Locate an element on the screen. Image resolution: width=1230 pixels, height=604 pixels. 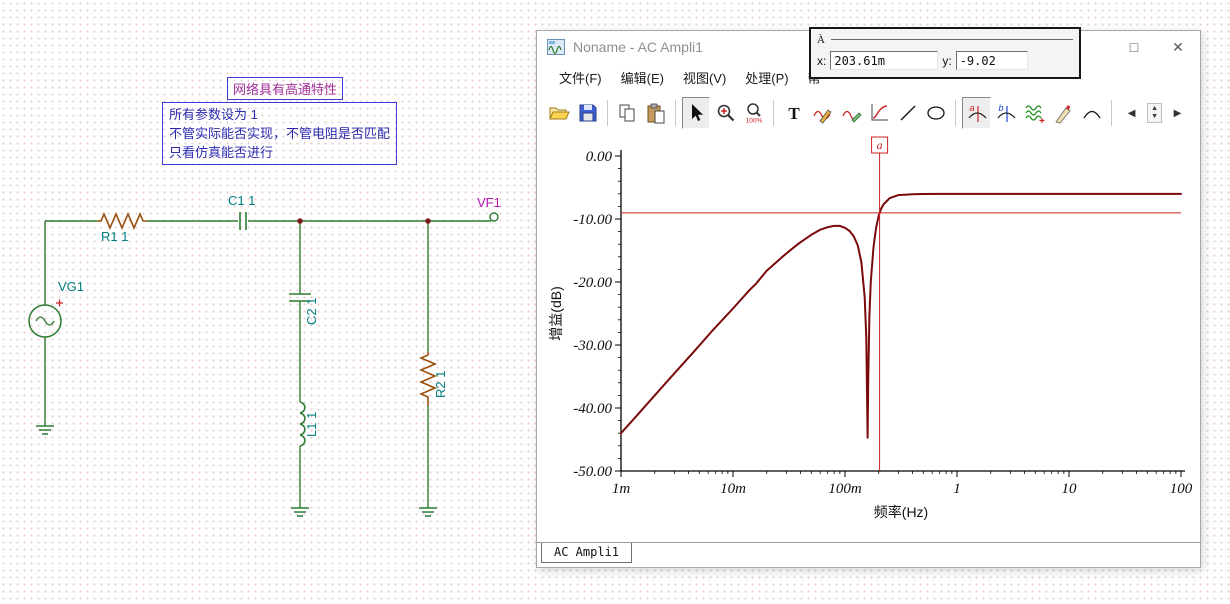
annotation-highpass: 网络具有高通特性 is located at coordinates (285, 88).